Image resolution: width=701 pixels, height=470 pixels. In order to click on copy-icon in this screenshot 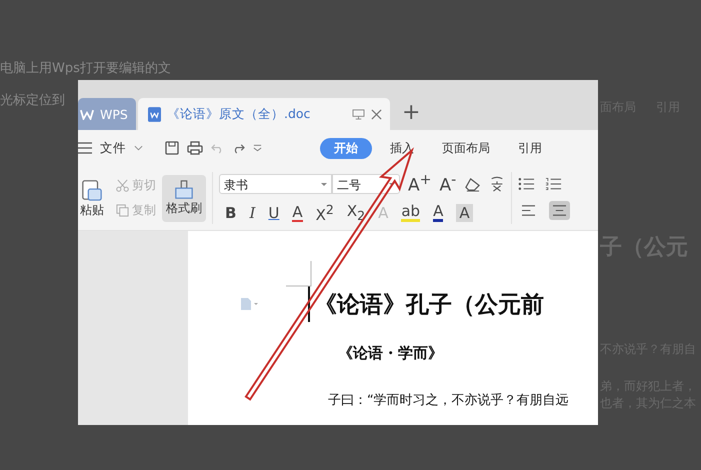, I will do `click(122, 210)`.